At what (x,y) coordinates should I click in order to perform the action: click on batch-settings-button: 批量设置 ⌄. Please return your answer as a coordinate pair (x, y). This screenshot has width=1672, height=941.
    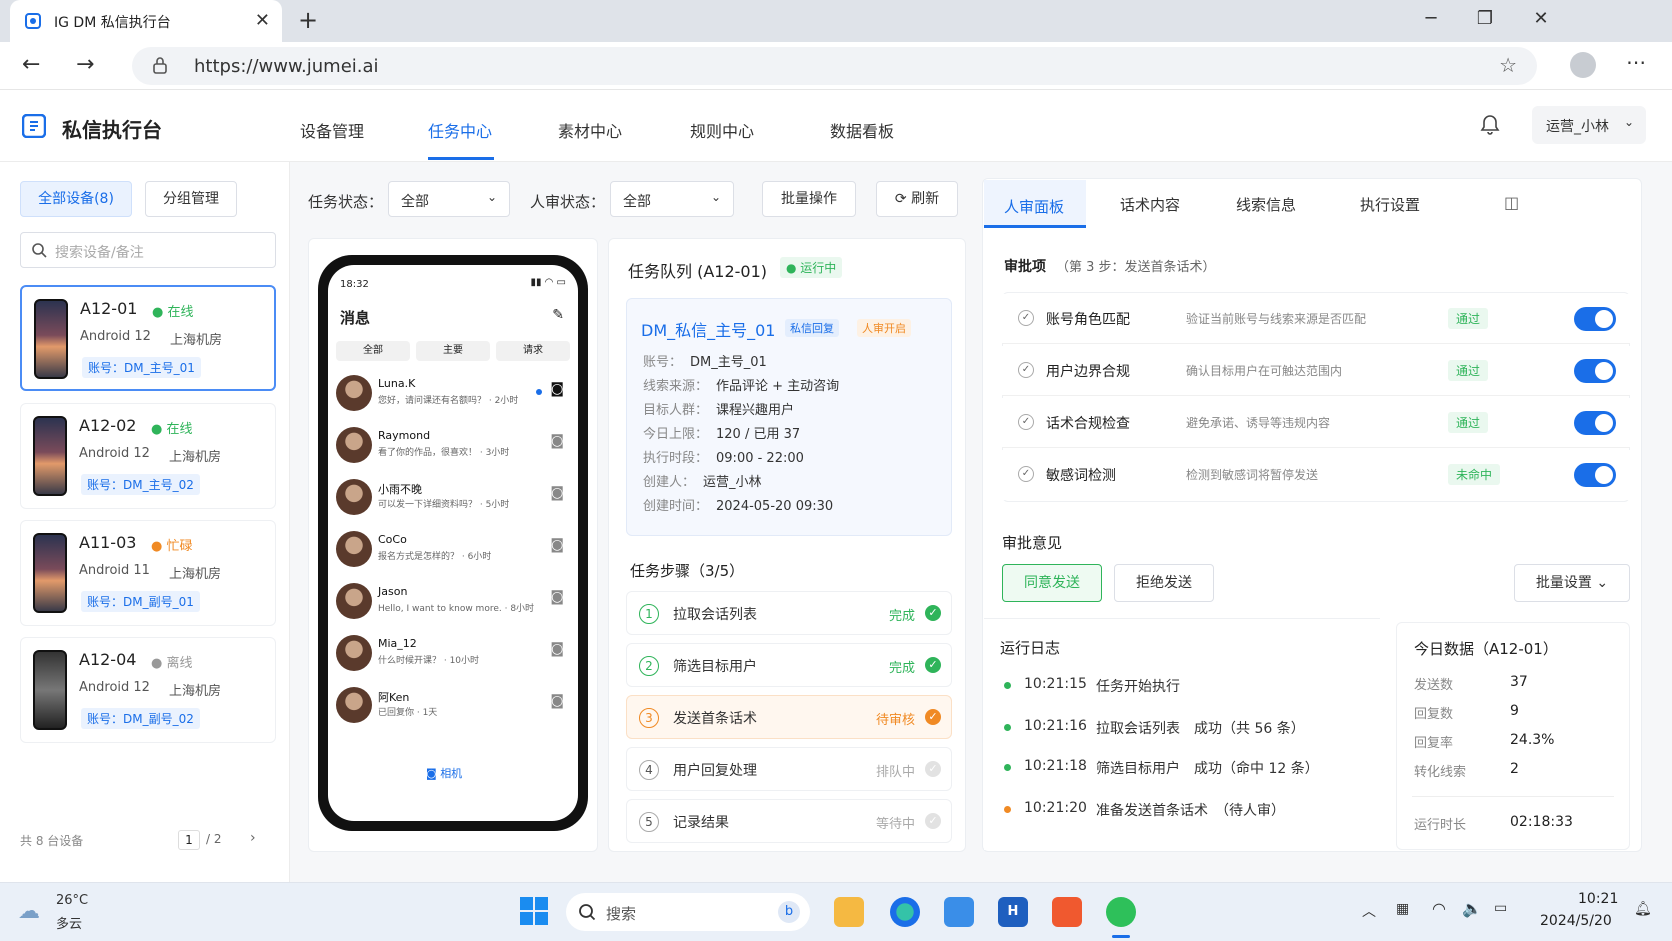
    Looking at the image, I should click on (1572, 583).